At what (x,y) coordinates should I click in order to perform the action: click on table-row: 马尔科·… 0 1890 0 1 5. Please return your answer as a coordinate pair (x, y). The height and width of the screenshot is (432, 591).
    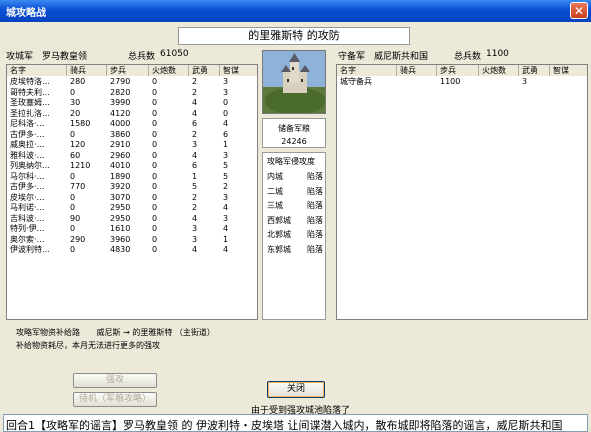
    Looking at the image, I should click on (132, 177).